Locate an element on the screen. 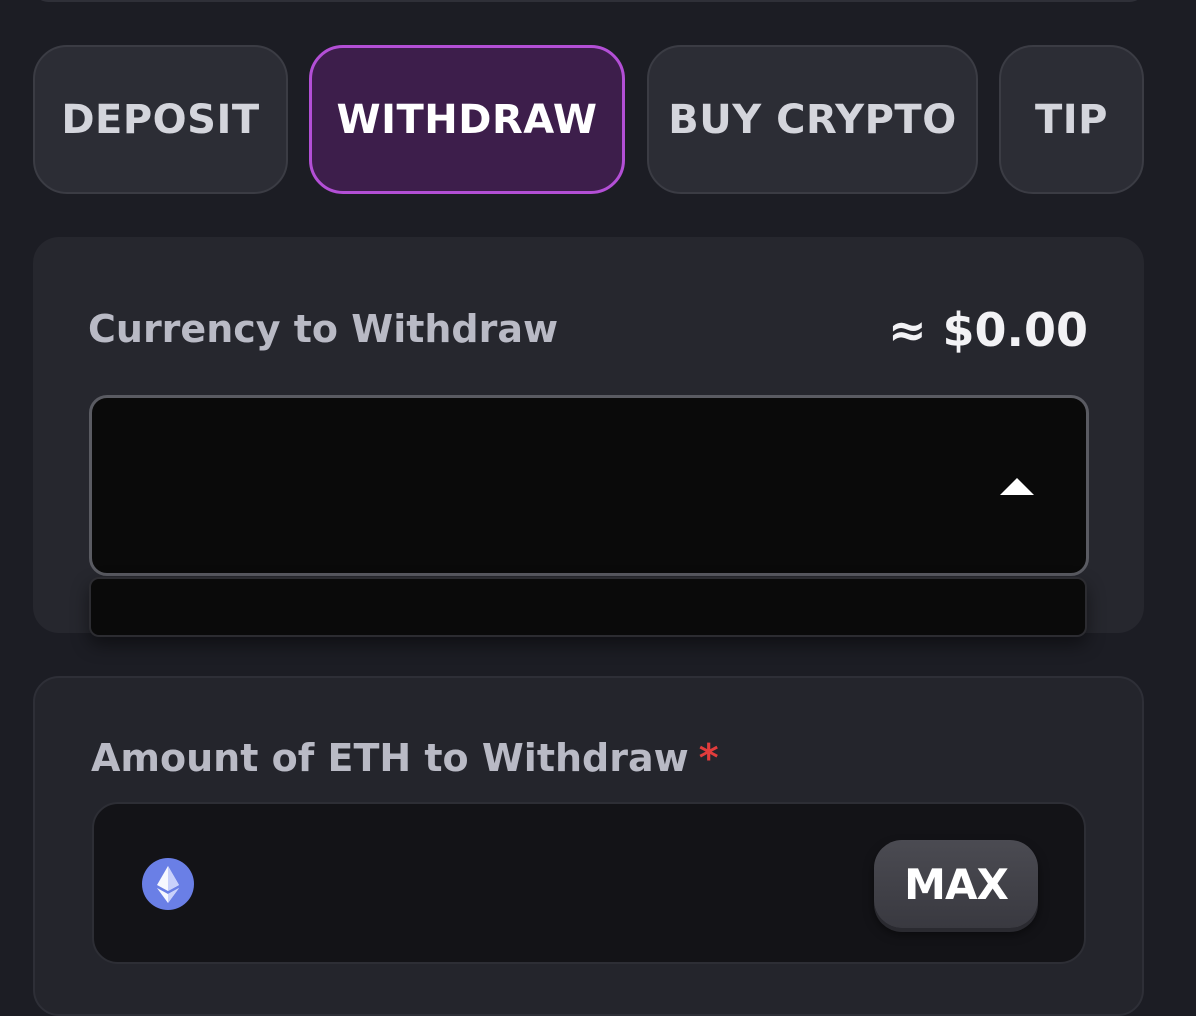  tab-deposit-label: DEPOSIT is located at coordinates (160, 119).